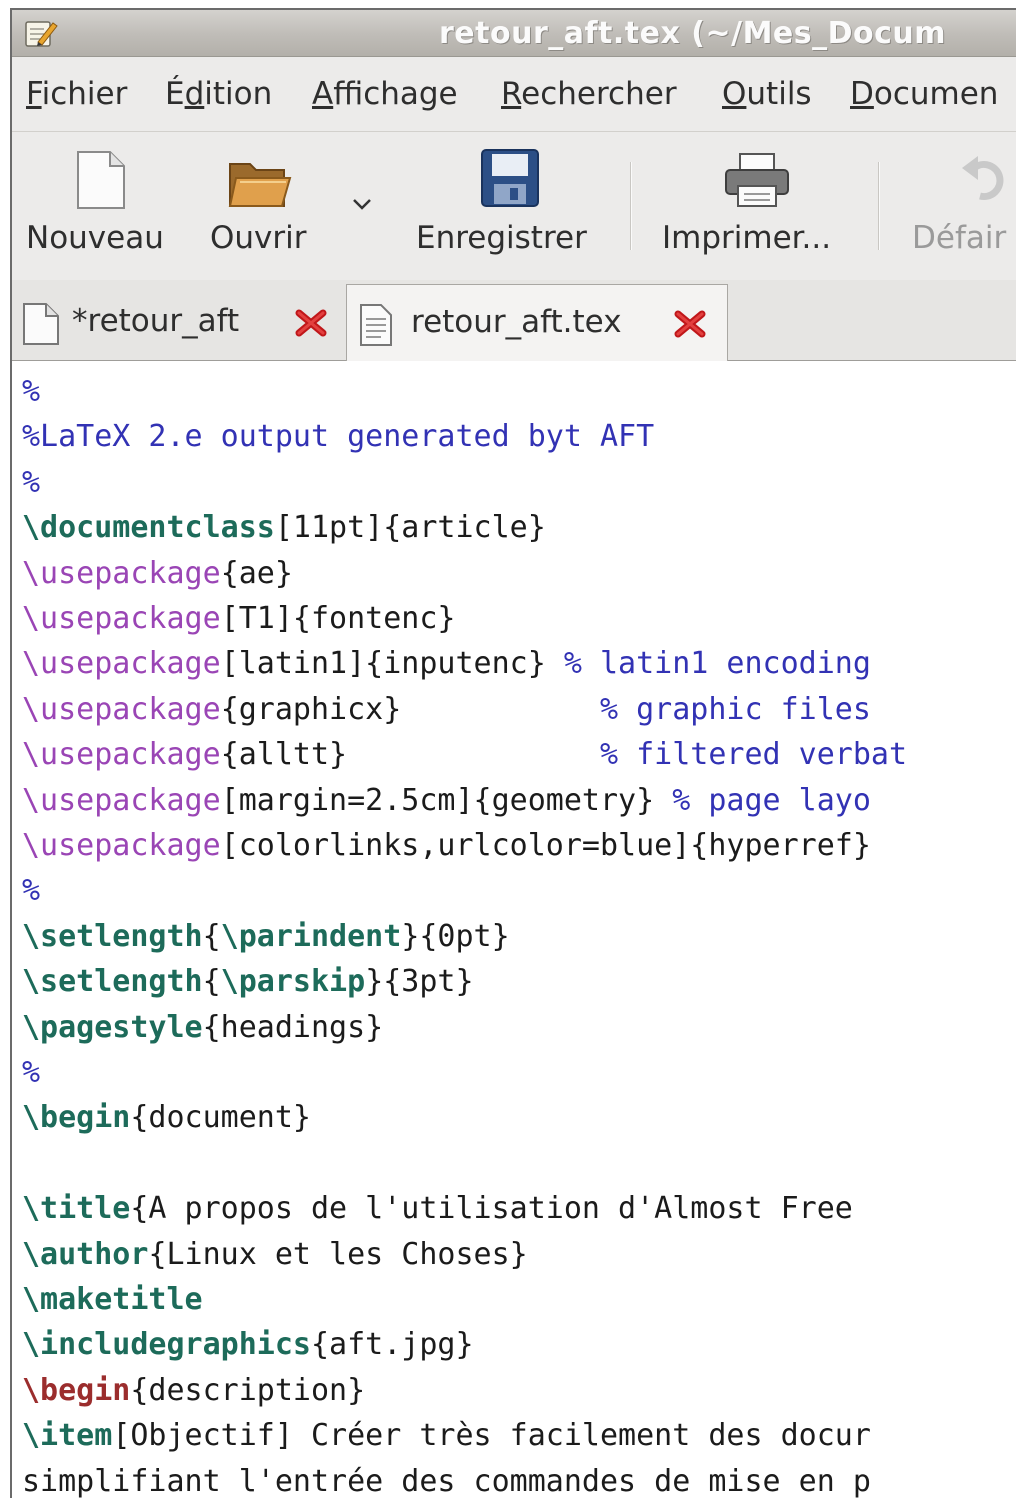 This screenshot has height=1498, width=1016. What do you see at coordinates (395, 94) in the screenshot?
I see `menu-label: ffichage` at bounding box center [395, 94].